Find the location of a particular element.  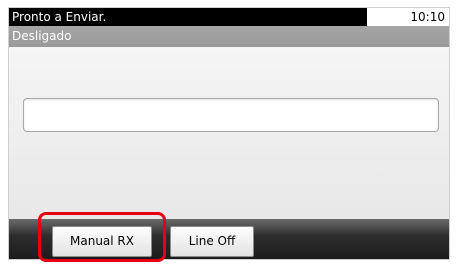

sub-header-title: Desligado is located at coordinates (229, 36).